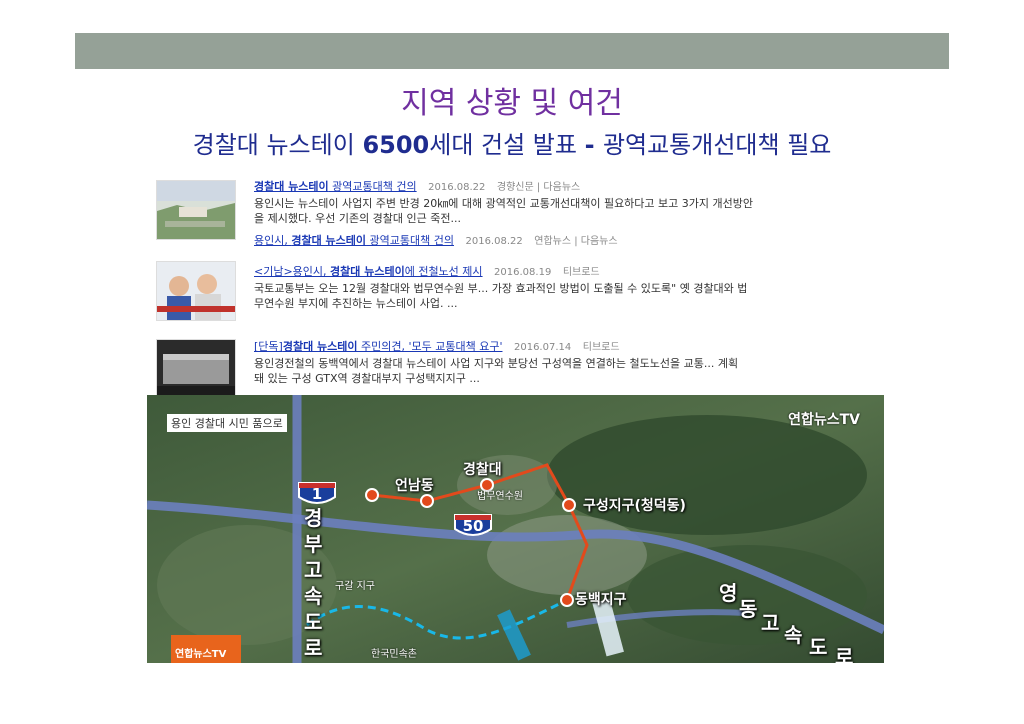  I want to click on route-1-shield-icon: 1, so click(317, 494).